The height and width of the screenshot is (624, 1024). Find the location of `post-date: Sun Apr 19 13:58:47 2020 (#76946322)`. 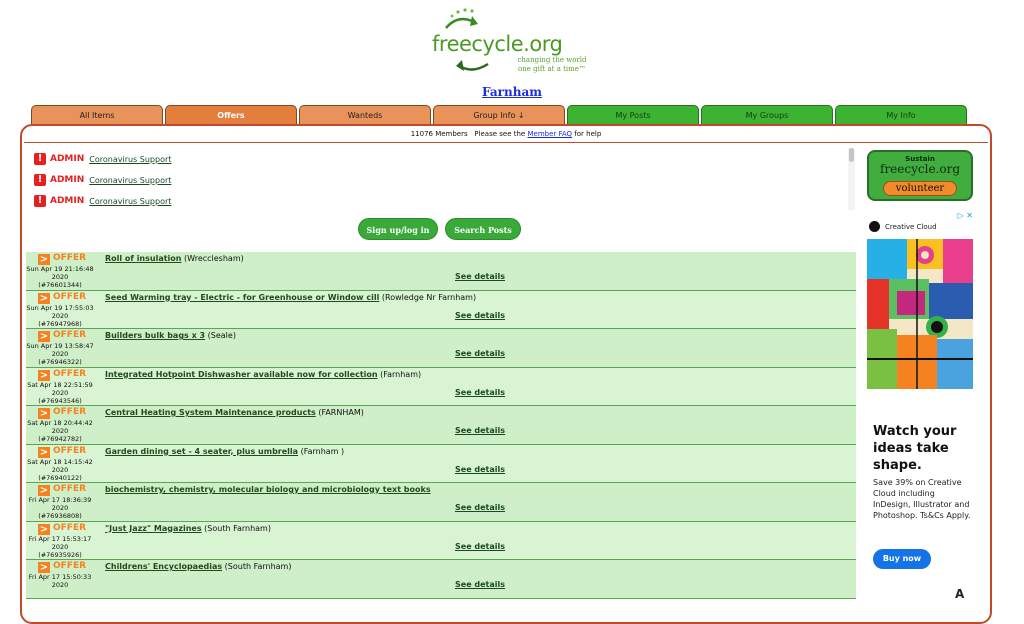

post-date: Sun Apr 19 13:58:47 2020 (#76946322) is located at coordinates (60, 354).